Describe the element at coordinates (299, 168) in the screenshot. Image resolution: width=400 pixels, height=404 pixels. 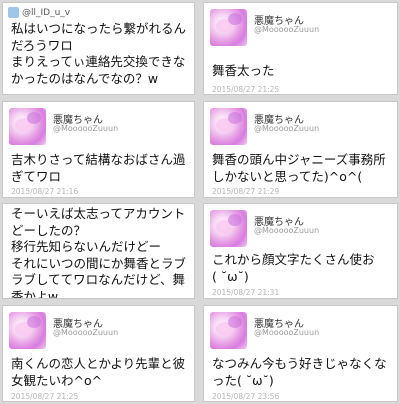
I see `tweet-text: 舞香の頭ん中ジャニーズ事務所 しかないと思ってた)^o^(` at that location.